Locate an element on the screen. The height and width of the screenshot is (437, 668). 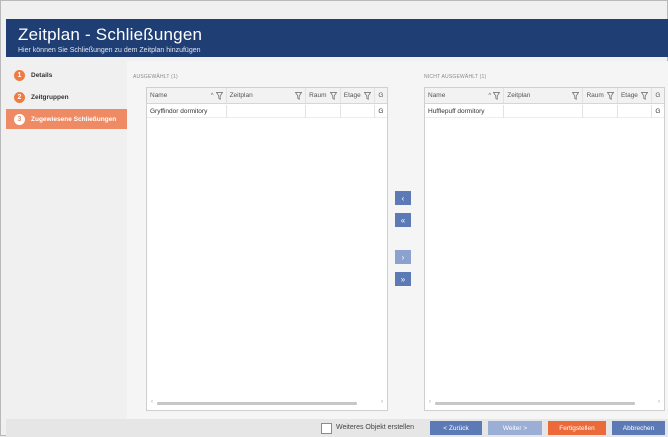
step-label: Details is located at coordinates (42, 75).